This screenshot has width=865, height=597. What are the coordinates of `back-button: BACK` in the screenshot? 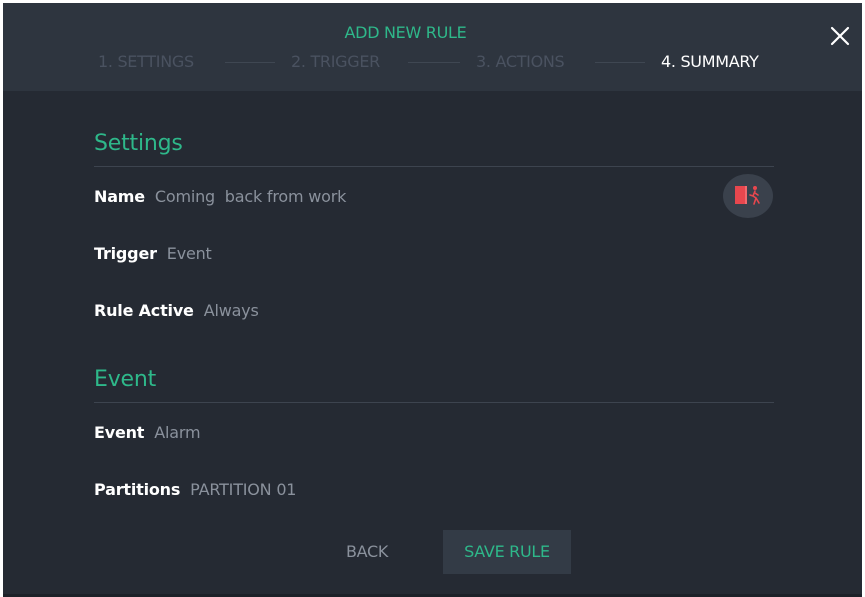 It's located at (367, 552).